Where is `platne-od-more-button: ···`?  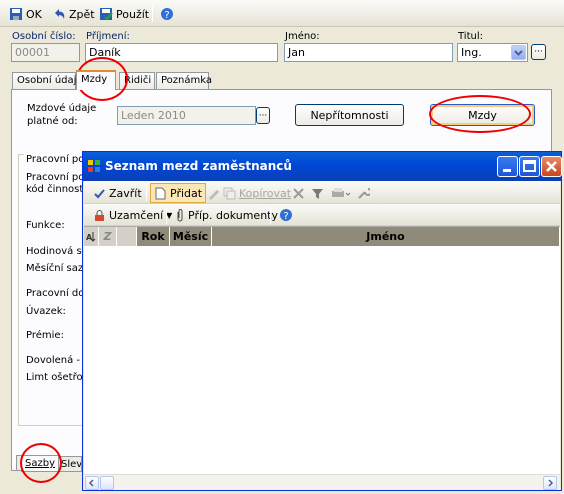 platne-od-more-button: ··· is located at coordinates (263, 115).